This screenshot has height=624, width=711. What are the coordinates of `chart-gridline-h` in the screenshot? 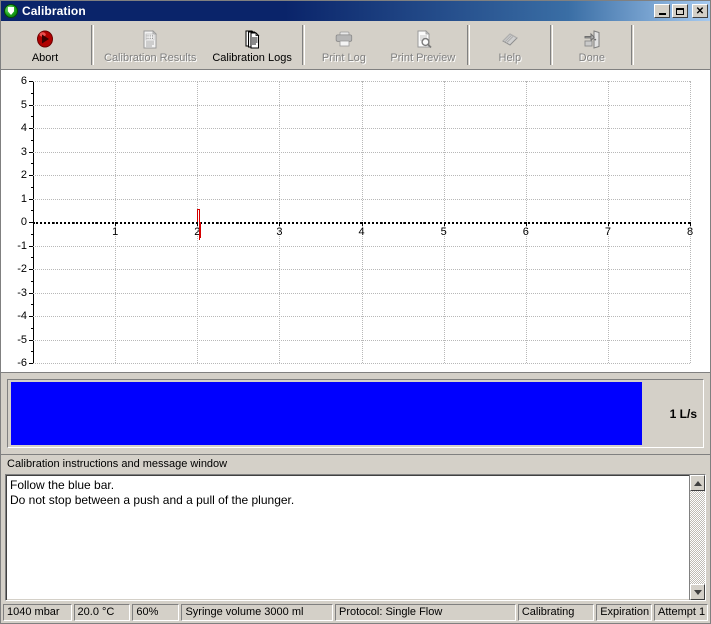 It's located at (361, 363).